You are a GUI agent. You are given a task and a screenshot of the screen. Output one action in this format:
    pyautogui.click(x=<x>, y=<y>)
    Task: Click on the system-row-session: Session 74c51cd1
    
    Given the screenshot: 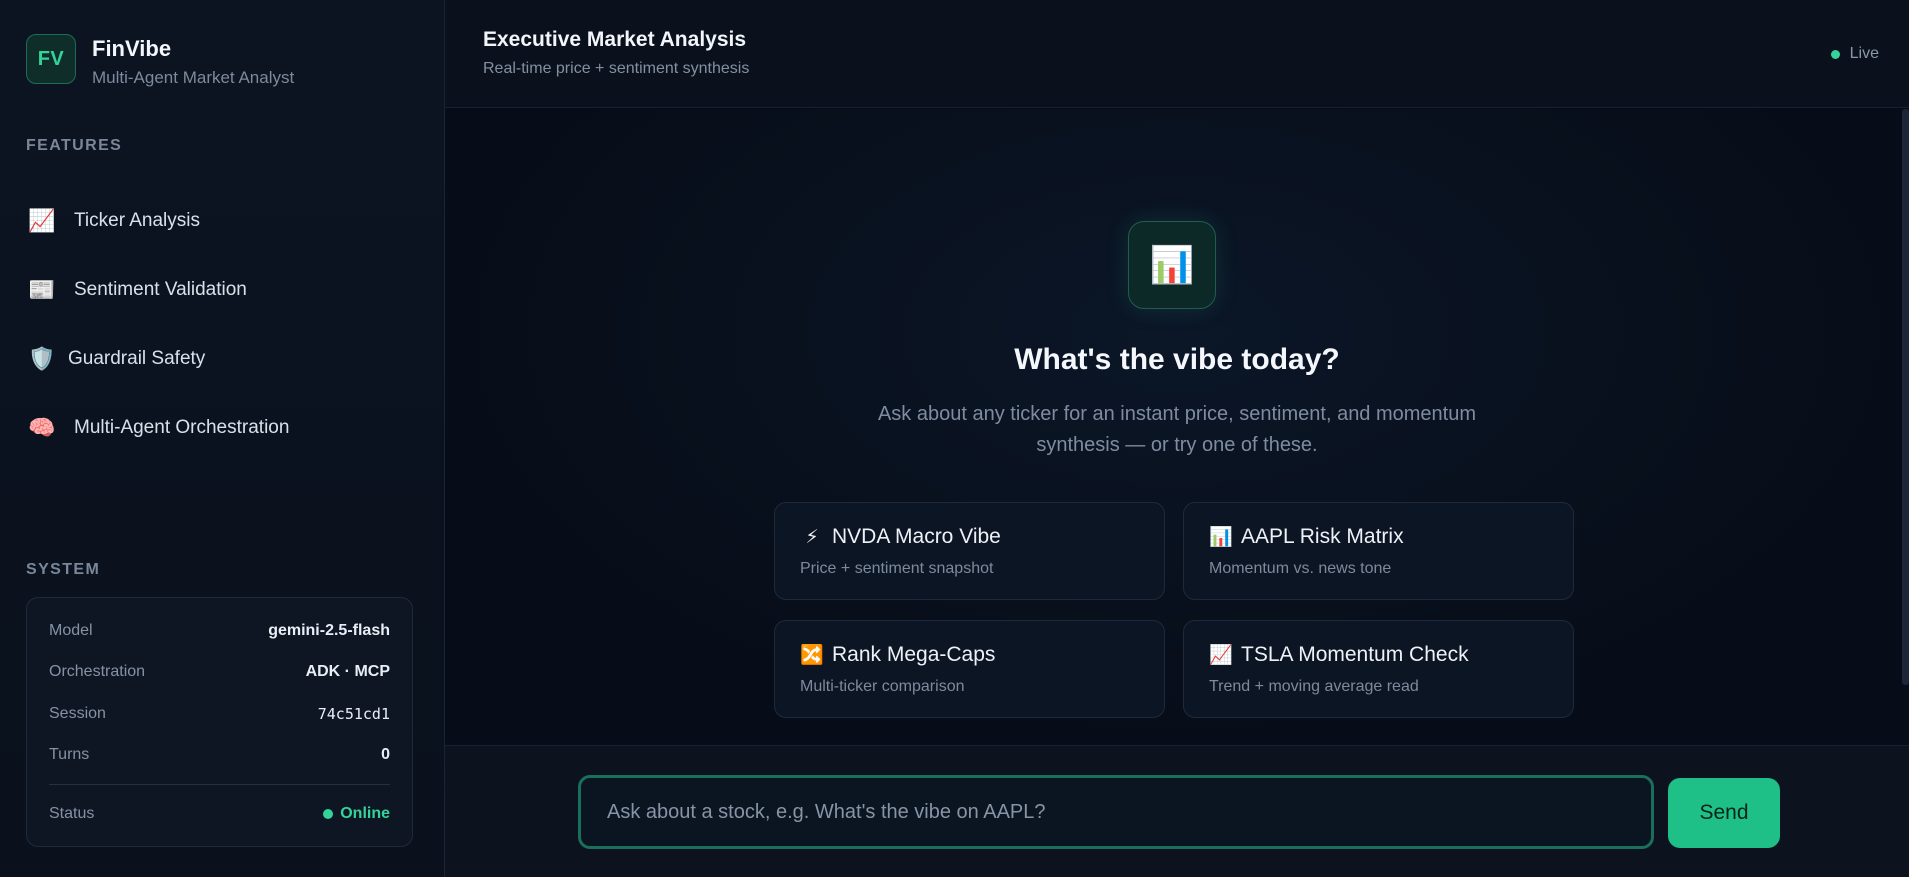 What is the action you would take?
    pyautogui.click(x=219, y=714)
    